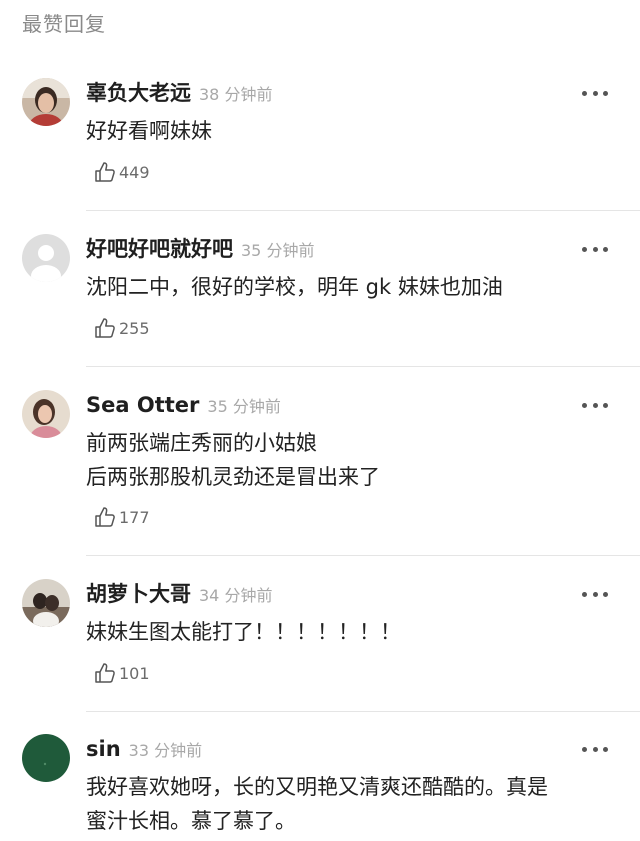  I want to click on comment-text-line: 后两张那股机灵劲还是冒出来了, so click(233, 477).